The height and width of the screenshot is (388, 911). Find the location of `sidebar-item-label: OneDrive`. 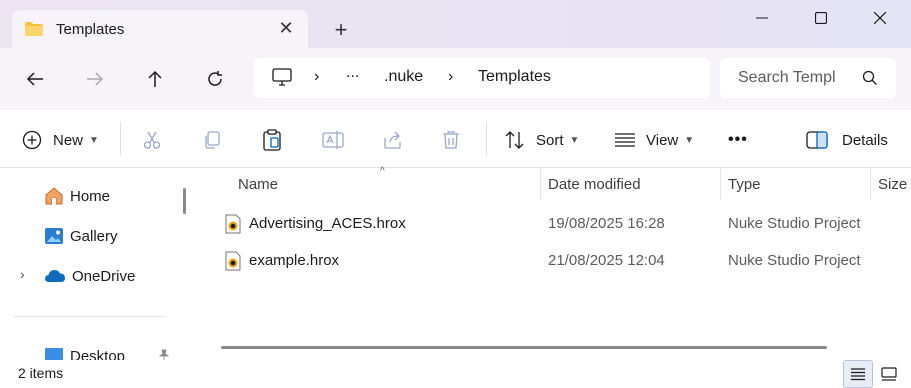

sidebar-item-label: OneDrive is located at coordinates (104, 276).